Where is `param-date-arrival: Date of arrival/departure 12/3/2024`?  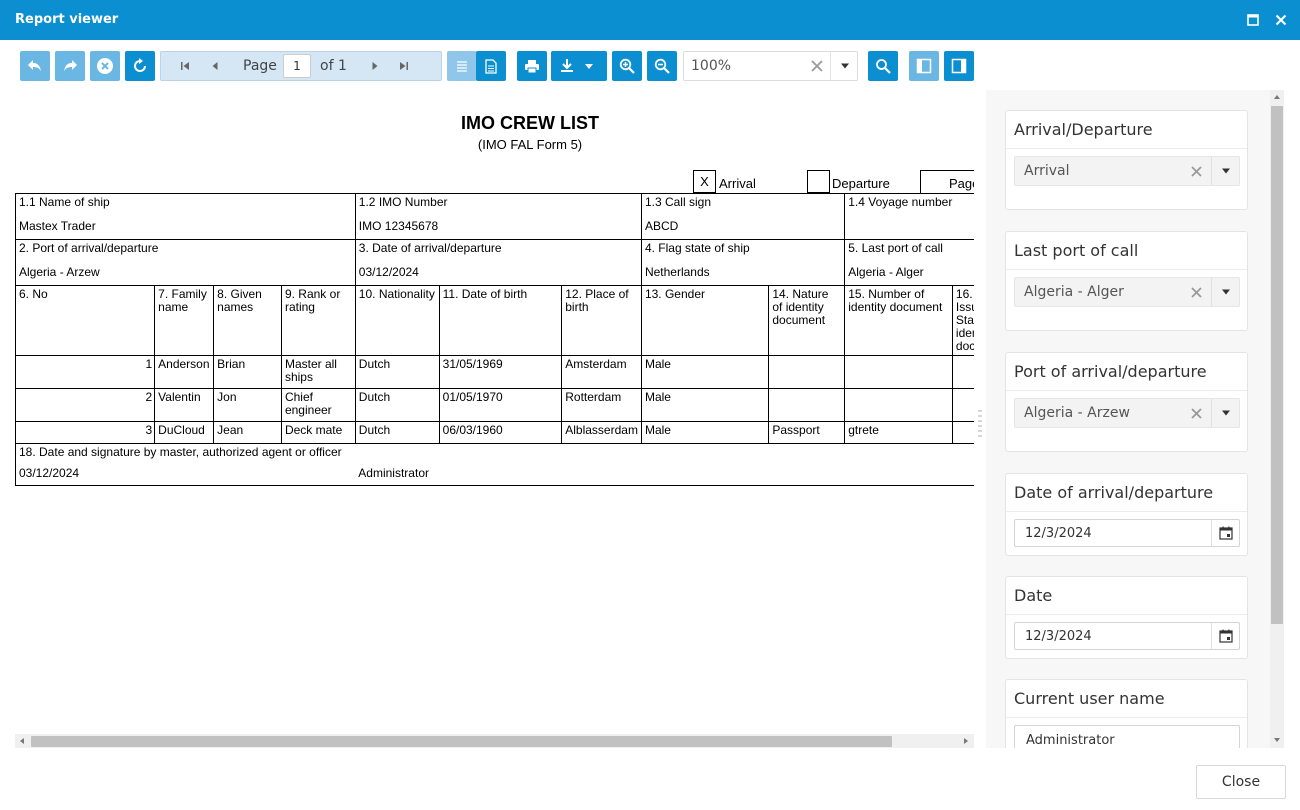 param-date-arrival: Date of arrival/departure 12/3/2024 is located at coordinates (1126, 514).